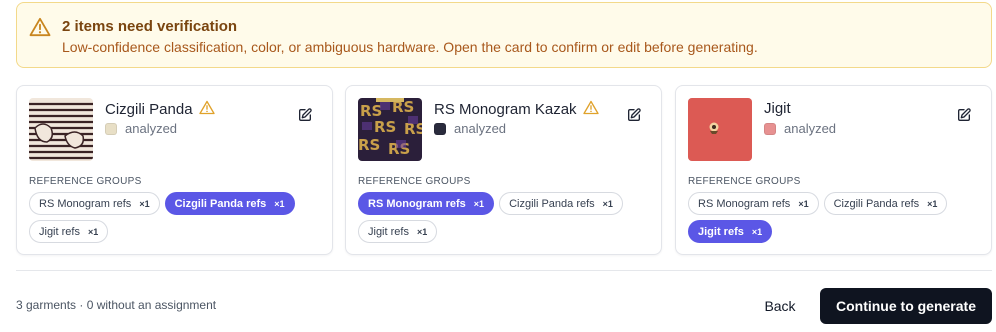 The width and height of the screenshot is (996, 332). Describe the element at coordinates (777, 108) in the screenshot. I see `garment-name: Jigit` at that location.